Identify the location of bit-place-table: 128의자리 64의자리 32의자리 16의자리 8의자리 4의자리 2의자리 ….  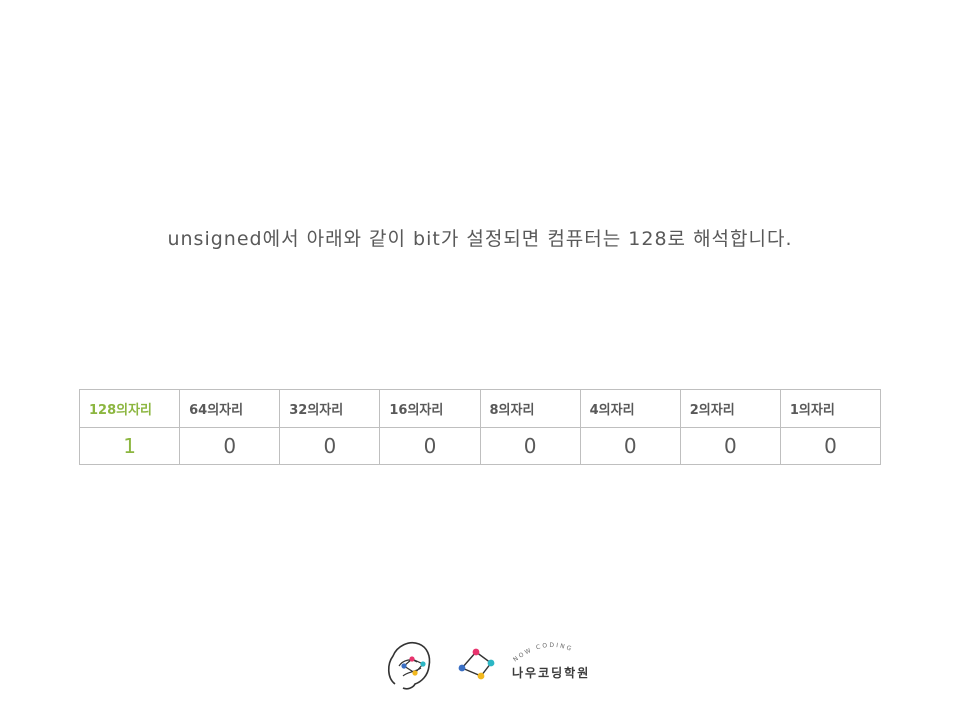
(480, 427).